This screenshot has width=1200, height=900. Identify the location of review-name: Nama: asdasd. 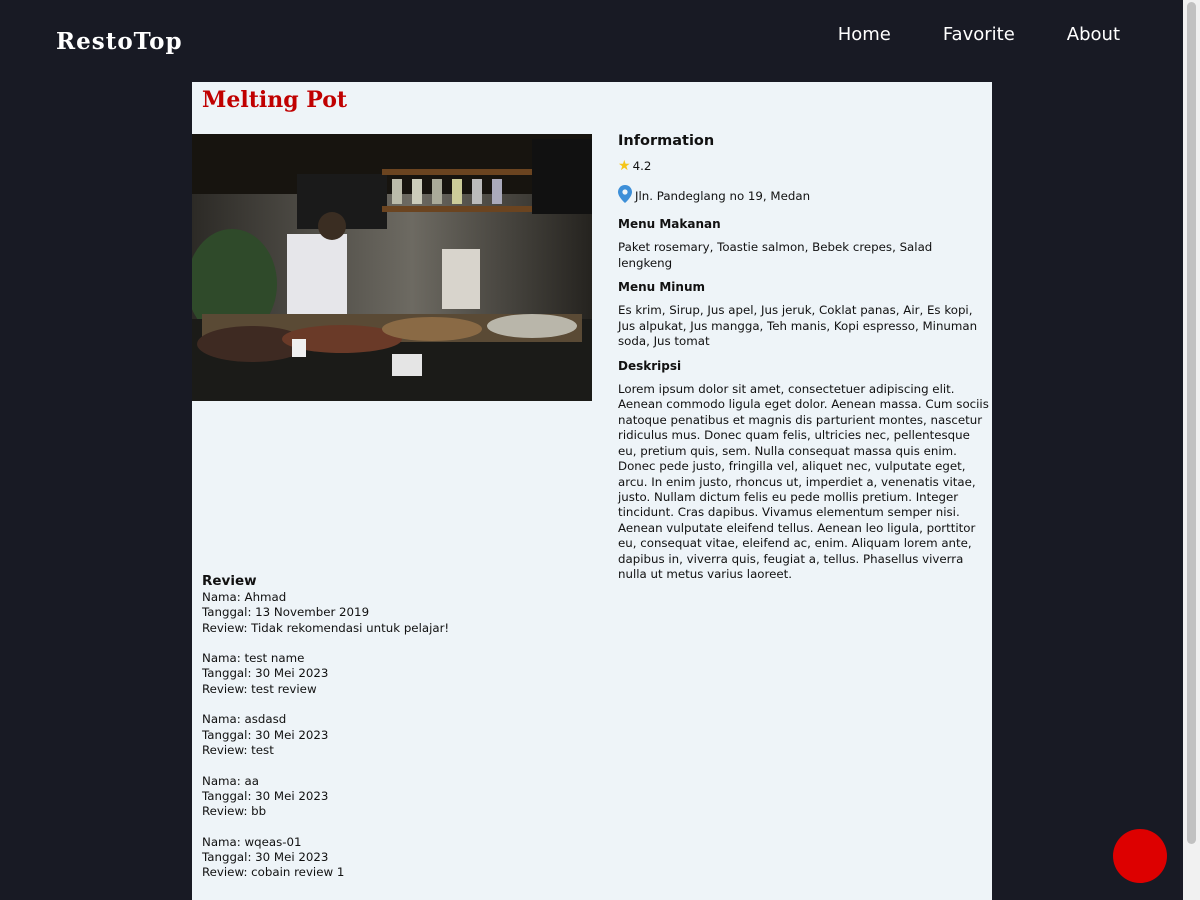
(244, 719).